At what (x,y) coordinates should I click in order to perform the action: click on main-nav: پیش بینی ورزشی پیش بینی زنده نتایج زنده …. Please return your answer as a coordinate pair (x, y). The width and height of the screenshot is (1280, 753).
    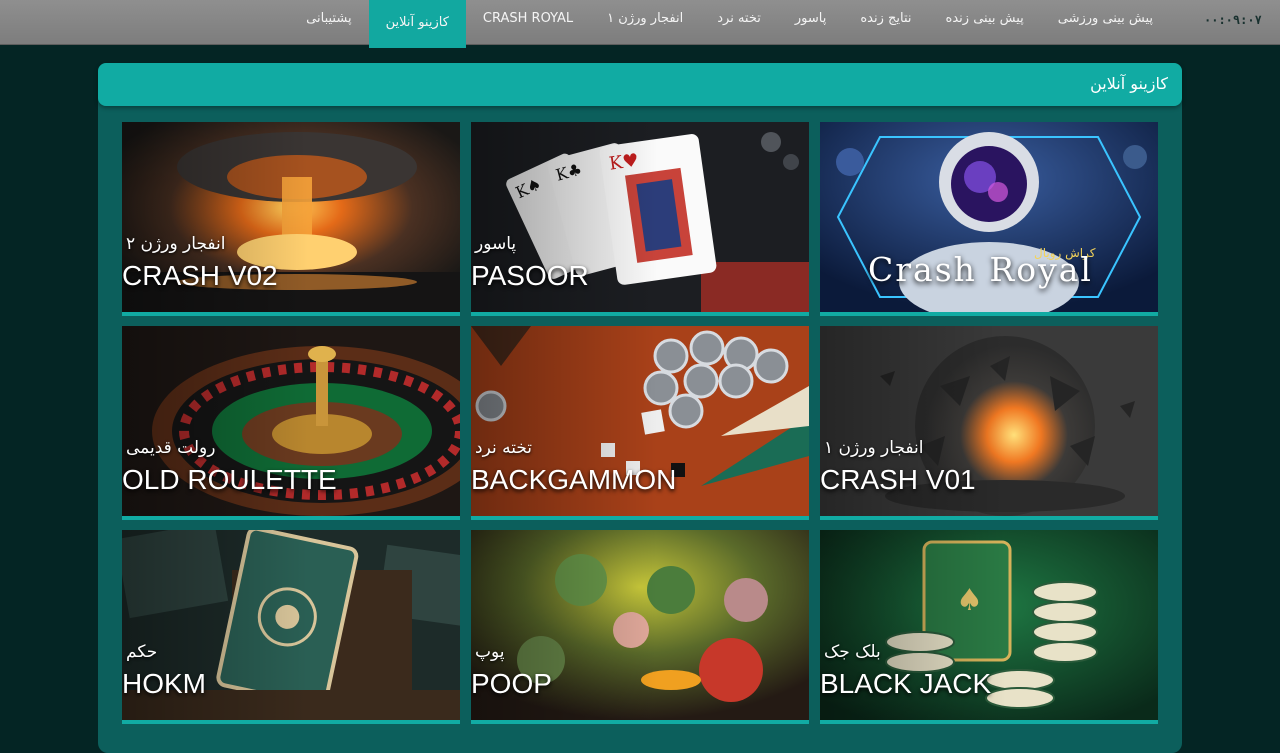
    Looking at the image, I should click on (729, 24).